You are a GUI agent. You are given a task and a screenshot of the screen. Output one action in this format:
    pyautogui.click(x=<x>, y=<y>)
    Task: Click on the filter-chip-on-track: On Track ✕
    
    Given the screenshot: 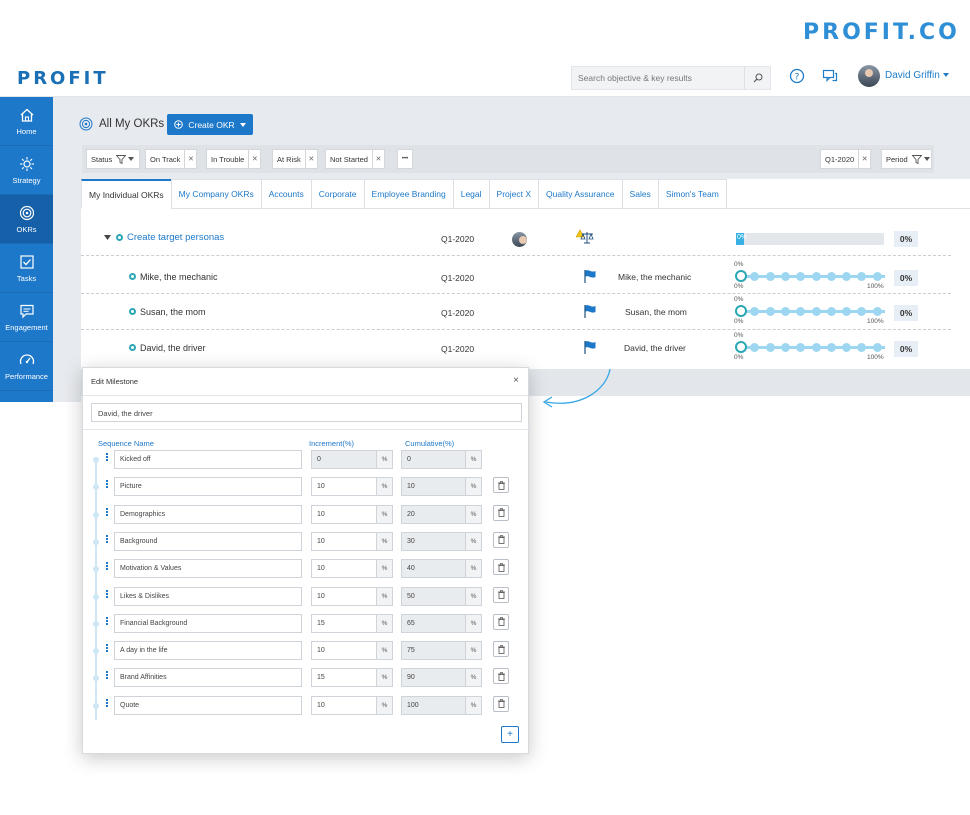 What is the action you would take?
    pyautogui.click(x=171, y=159)
    